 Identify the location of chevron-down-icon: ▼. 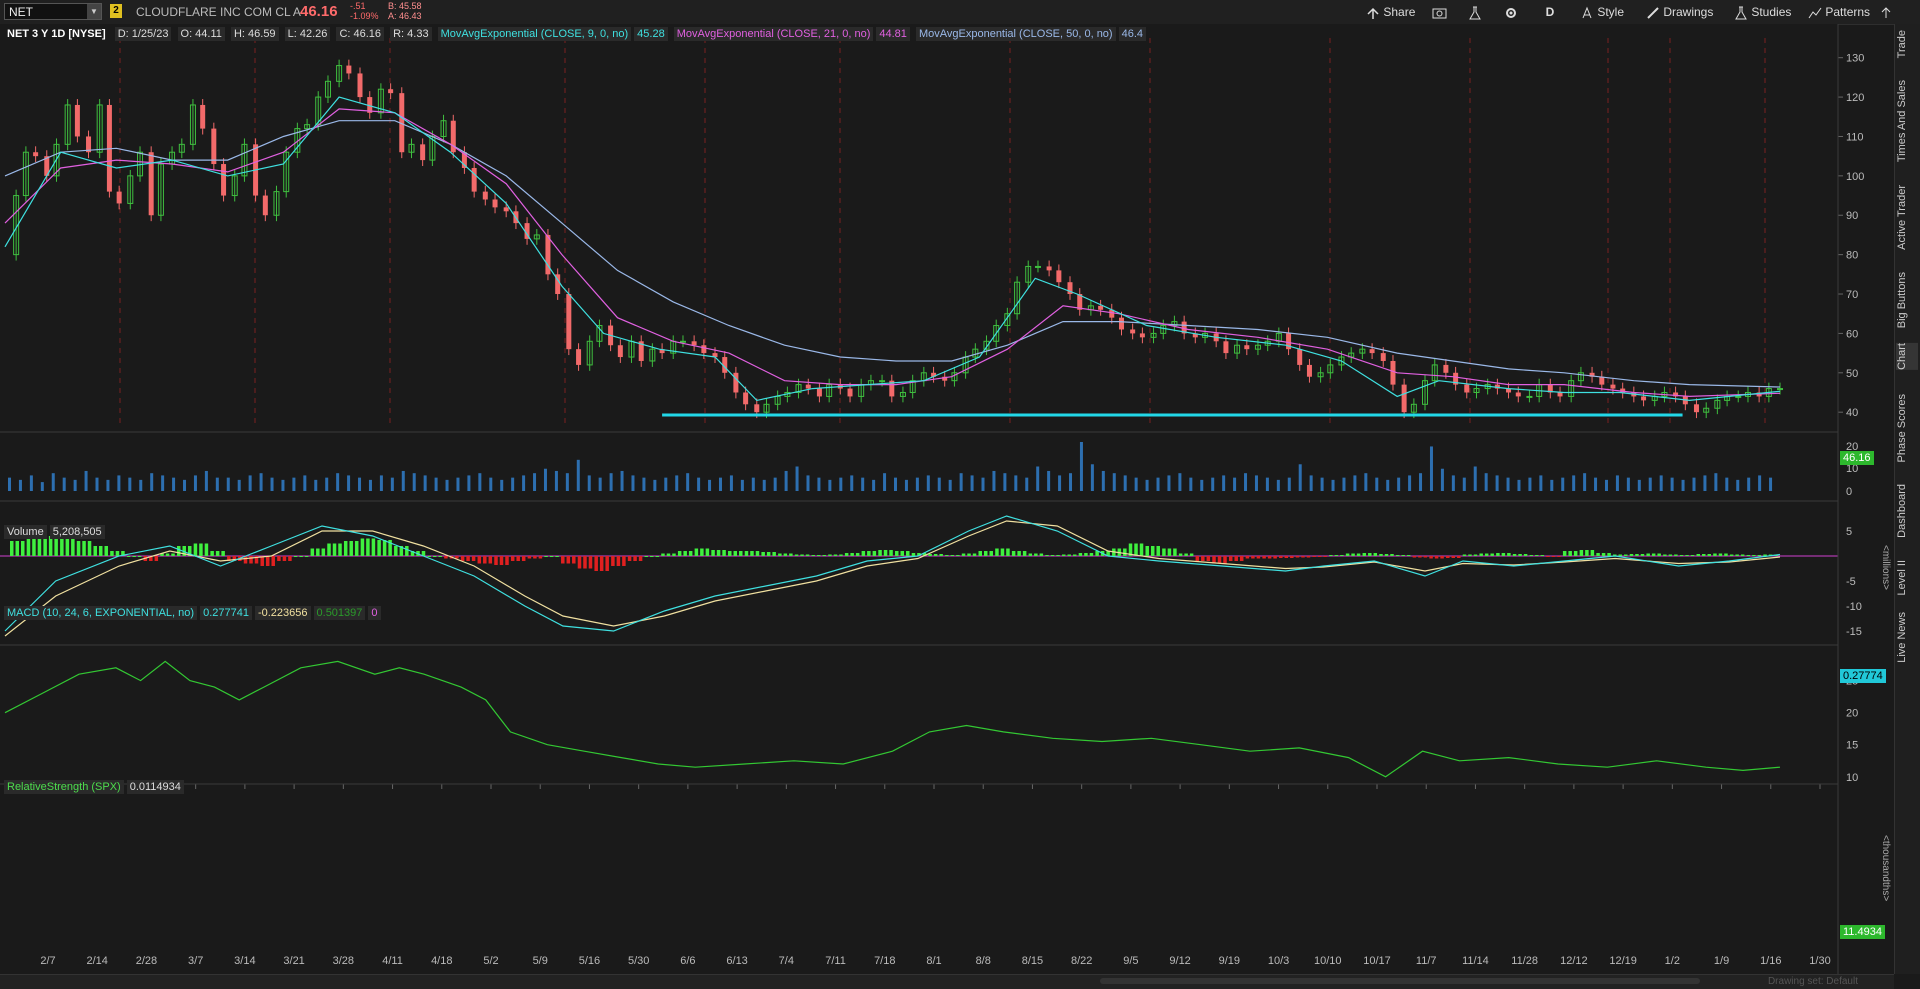
(94, 11).